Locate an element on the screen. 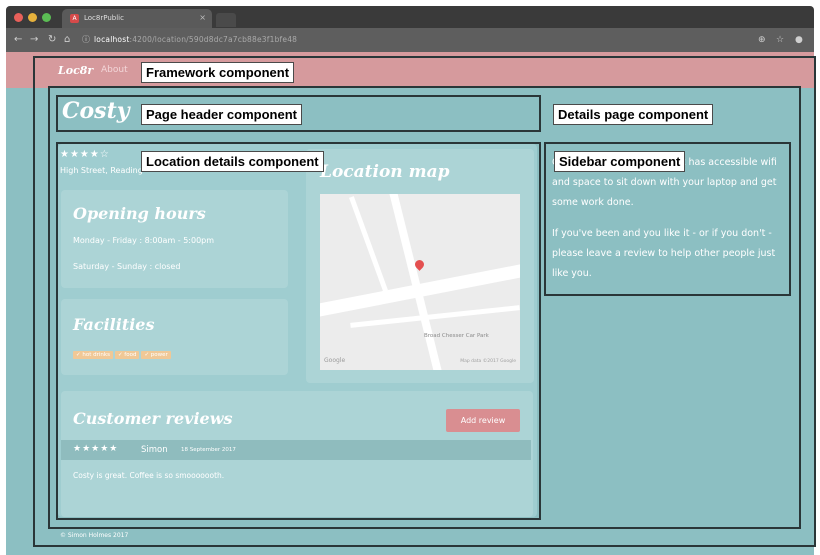  tab-close-icon: × is located at coordinates (202, 17).